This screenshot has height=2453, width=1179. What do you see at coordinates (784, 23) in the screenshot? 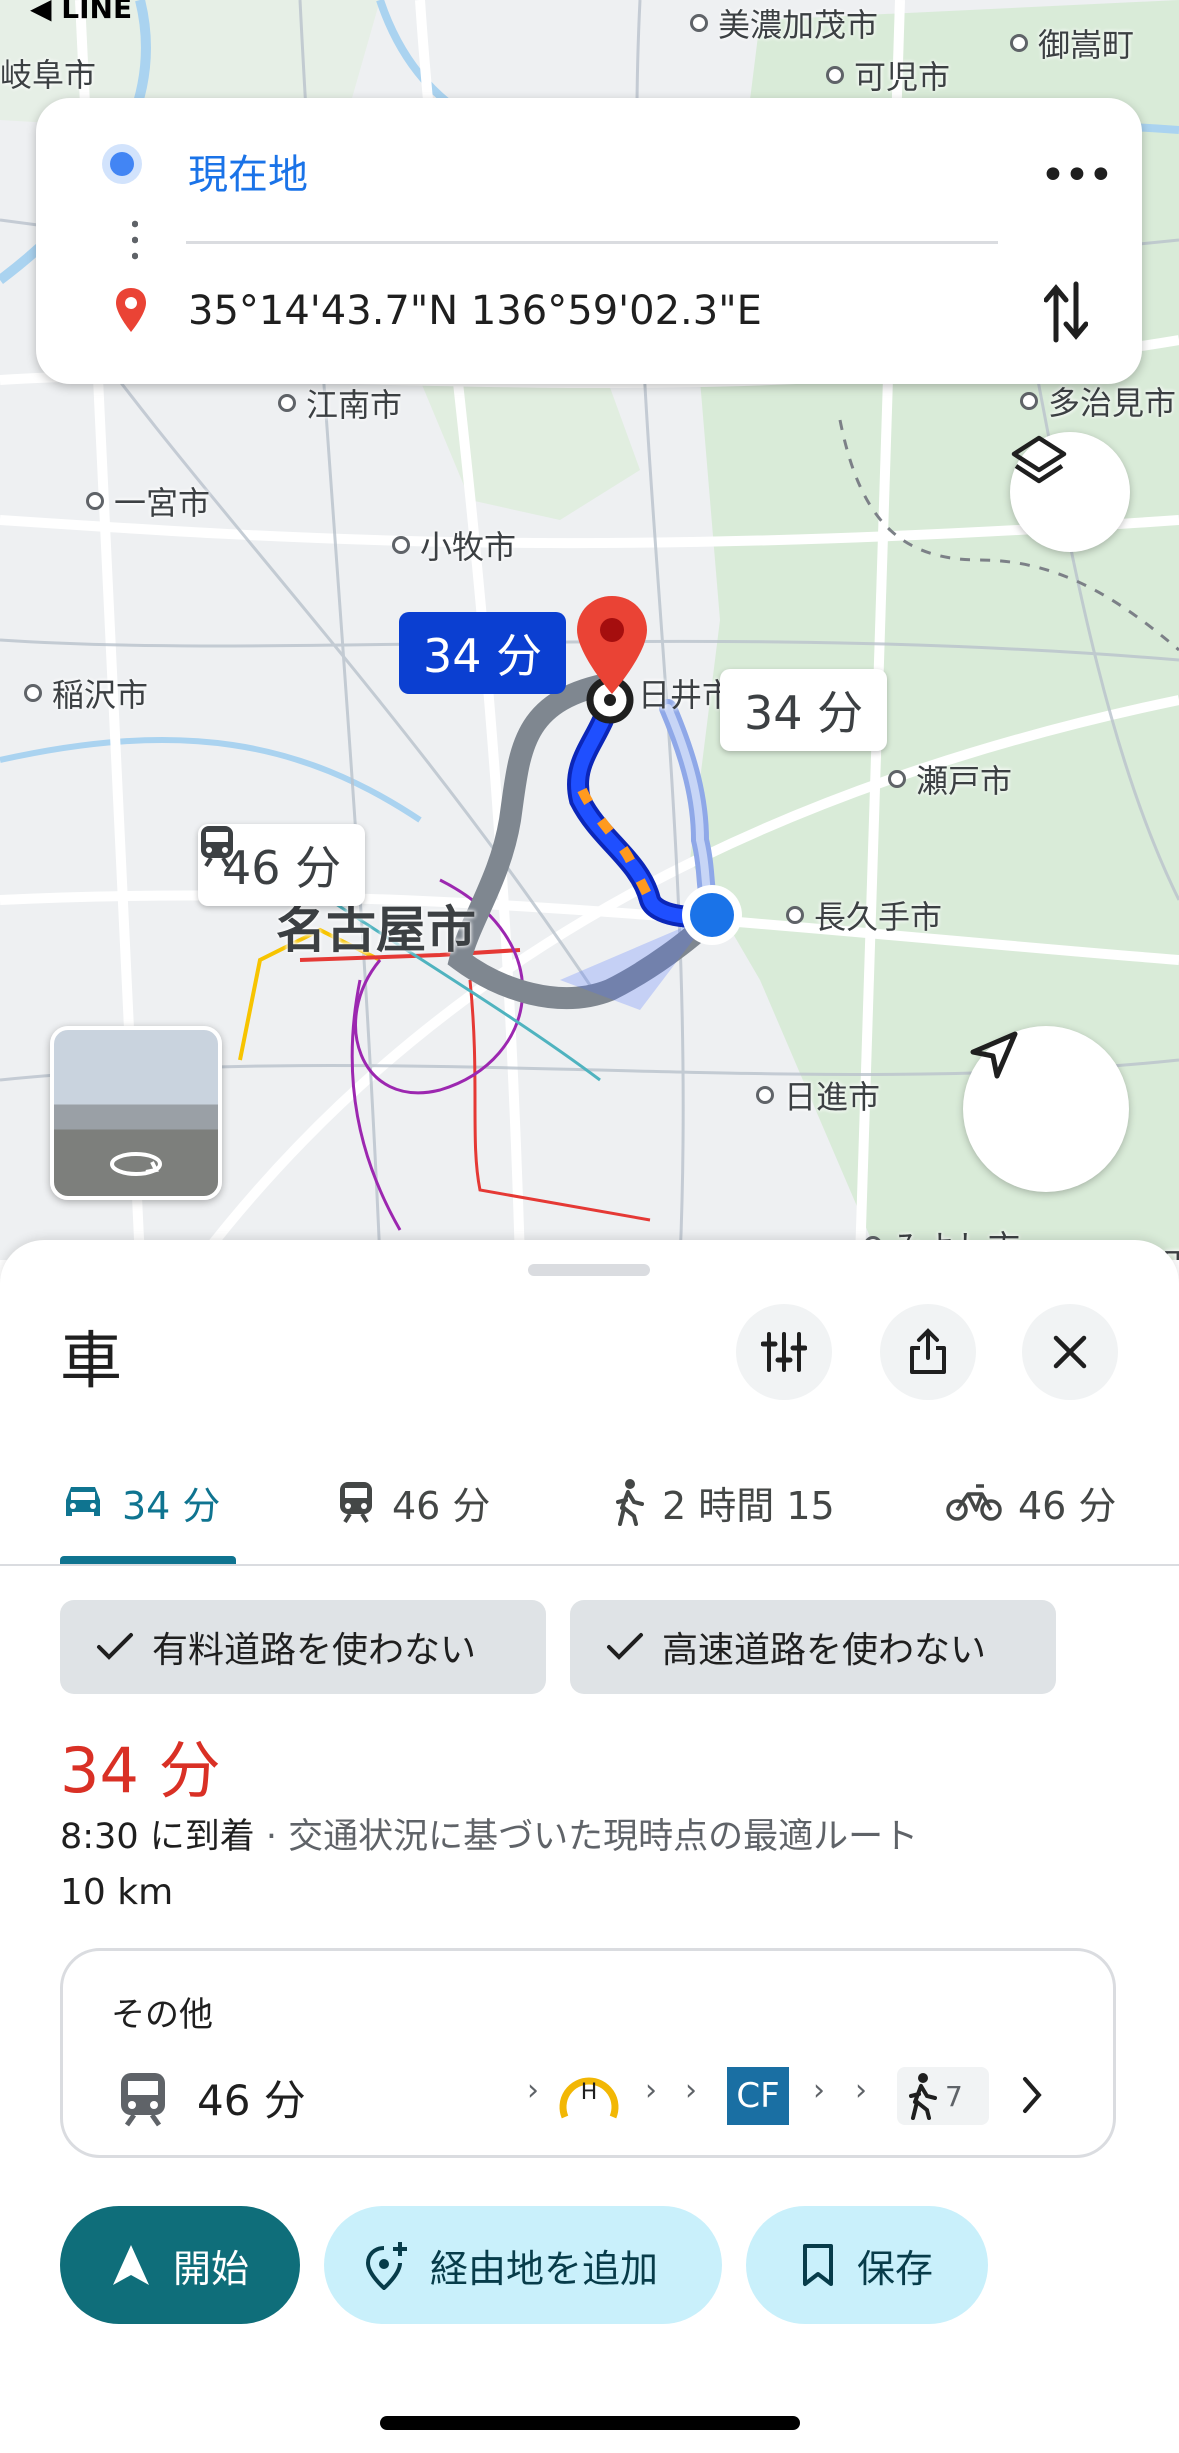
I see `map-label-minokamo: 美濃加茂市` at bounding box center [784, 23].